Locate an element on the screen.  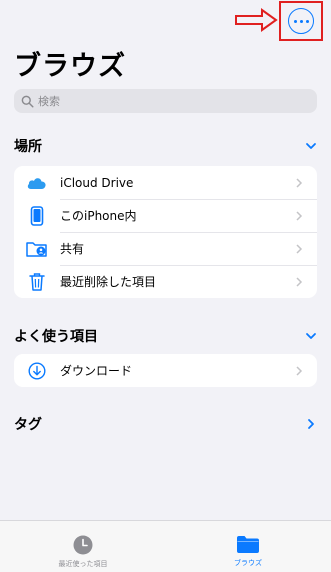
list-item-icloud-drive: iCloud Drive is located at coordinates (165, 182).